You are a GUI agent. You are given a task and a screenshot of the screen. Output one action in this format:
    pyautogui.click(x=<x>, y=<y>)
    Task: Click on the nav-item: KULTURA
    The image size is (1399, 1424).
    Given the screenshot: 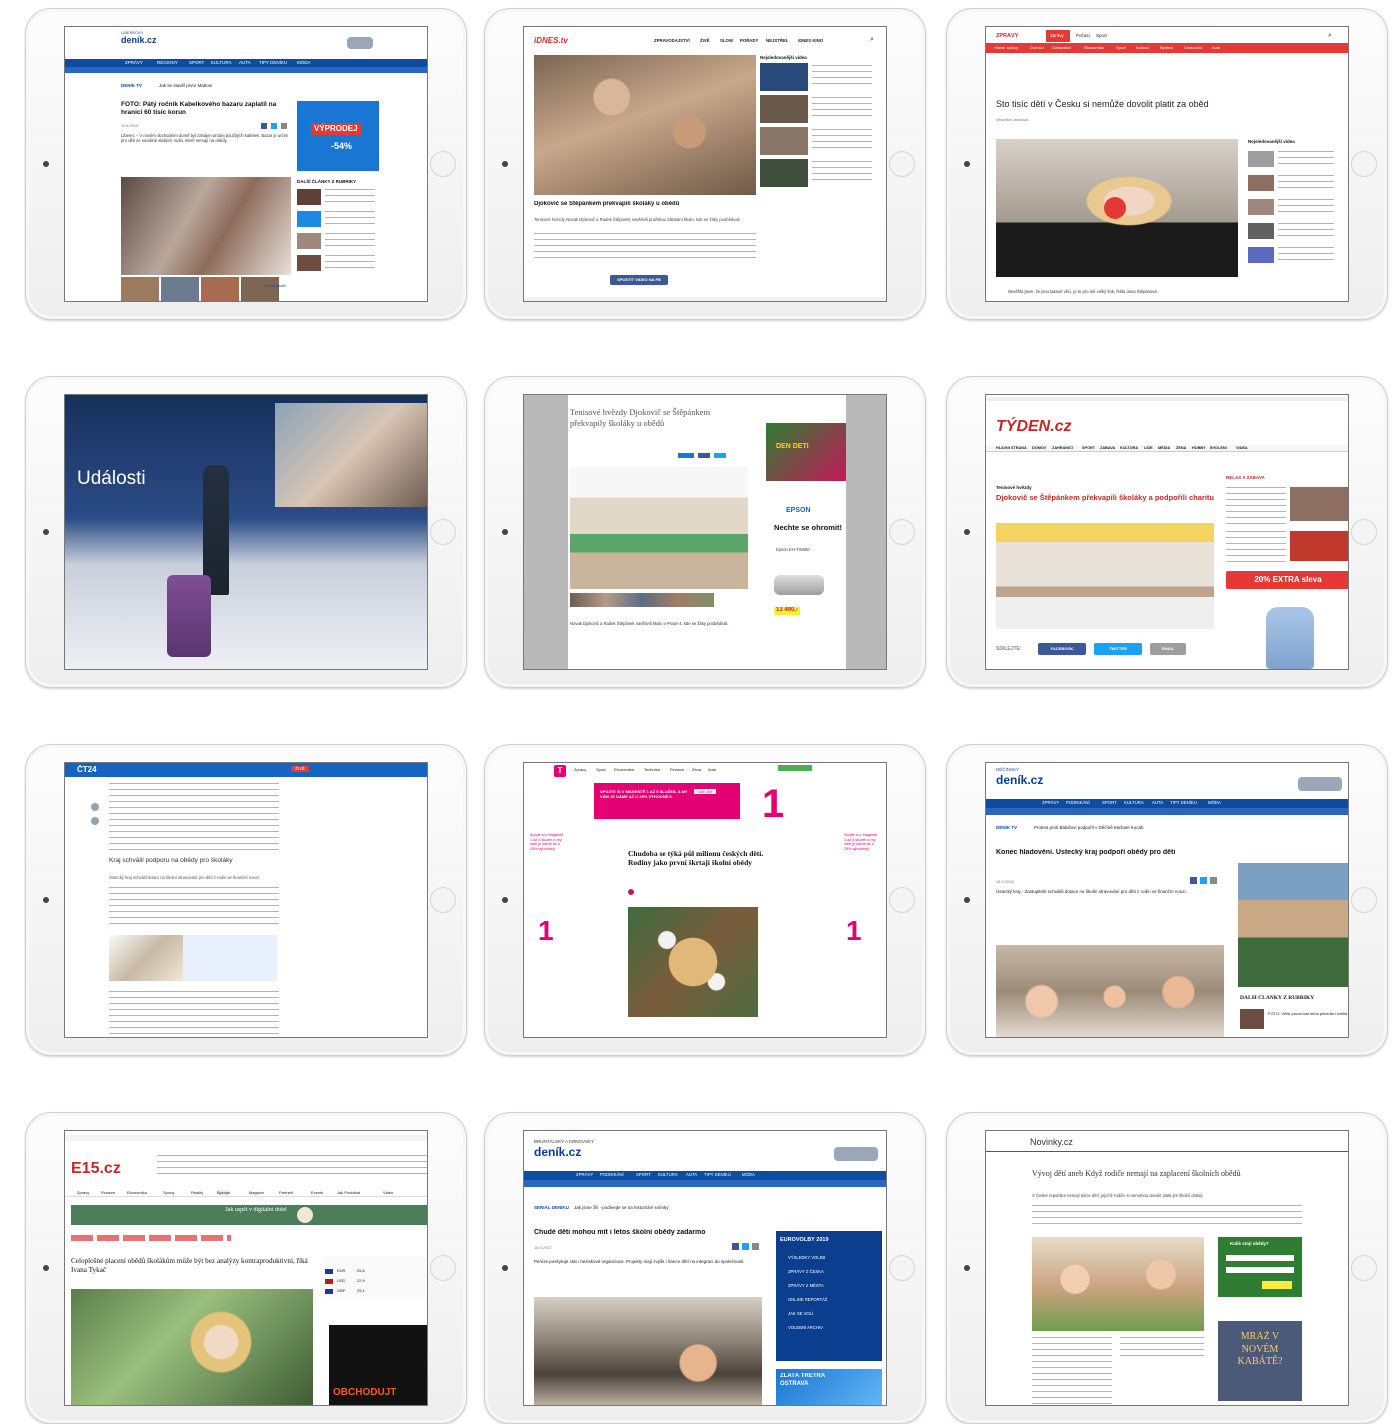 What is the action you would take?
    pyautogui.click(x=668, y=1174)
    